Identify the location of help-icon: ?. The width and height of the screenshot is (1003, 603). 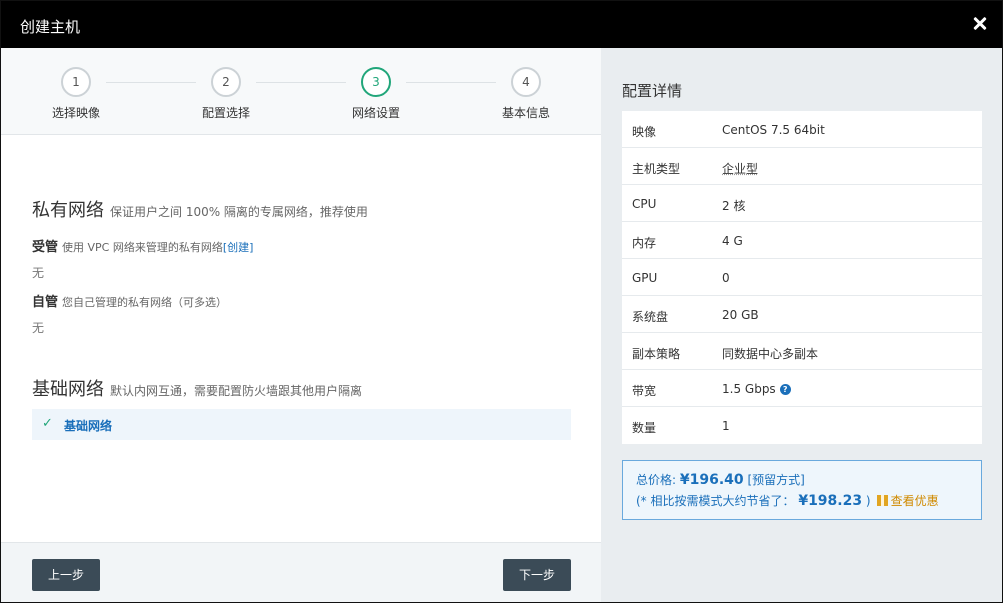
(785, 389).